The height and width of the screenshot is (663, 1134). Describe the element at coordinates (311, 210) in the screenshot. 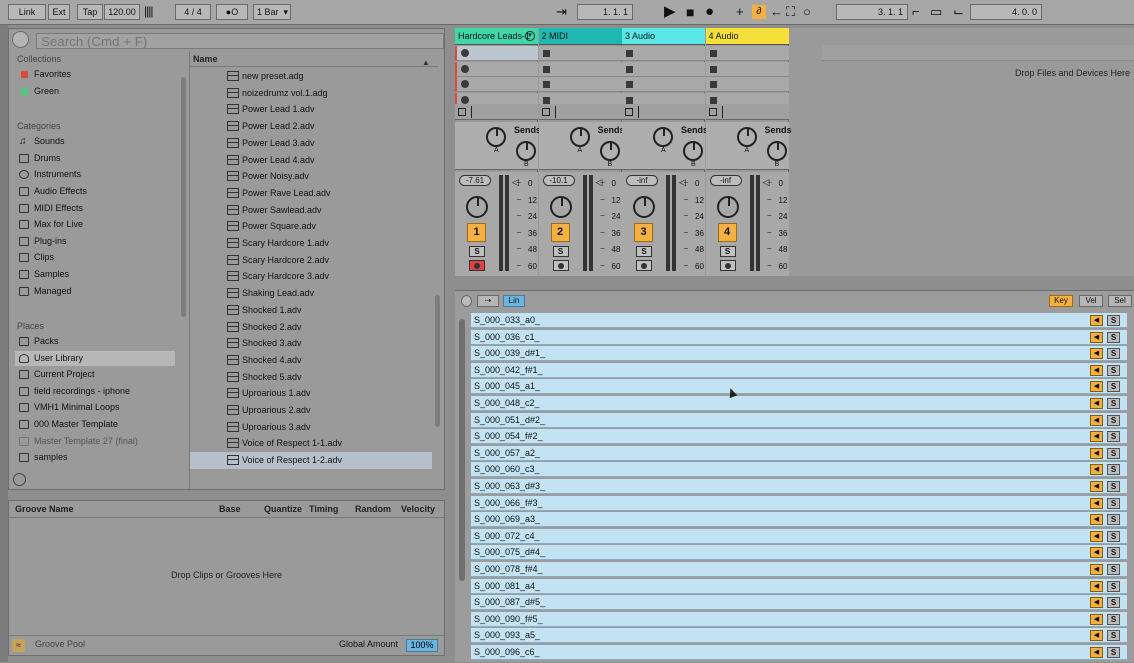

I see `file-item: Power Sawlead.adv` at that location.